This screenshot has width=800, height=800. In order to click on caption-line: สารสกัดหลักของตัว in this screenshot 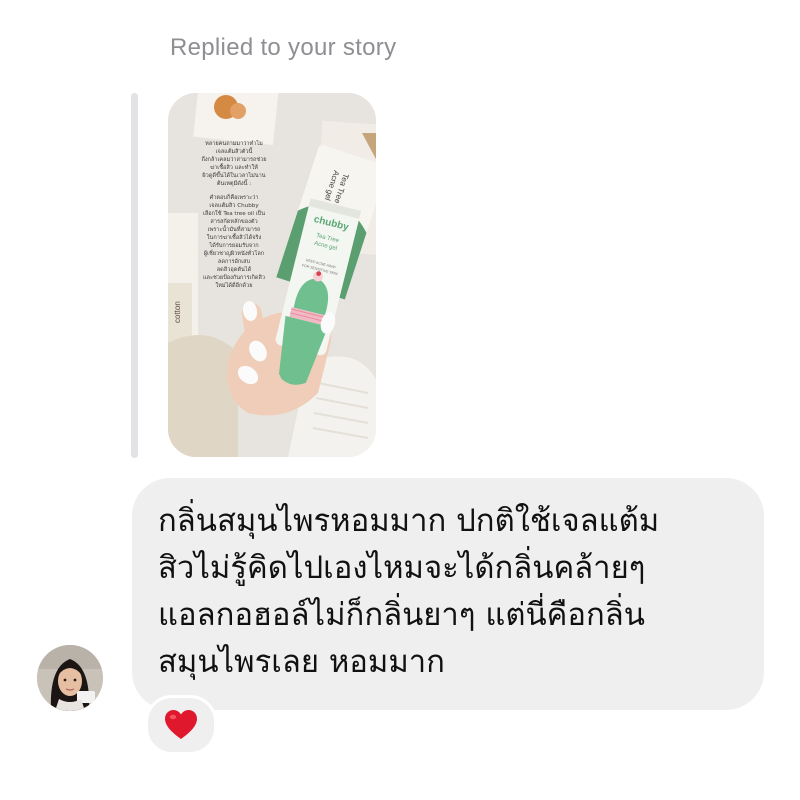, I will do `click(233, 221)`.